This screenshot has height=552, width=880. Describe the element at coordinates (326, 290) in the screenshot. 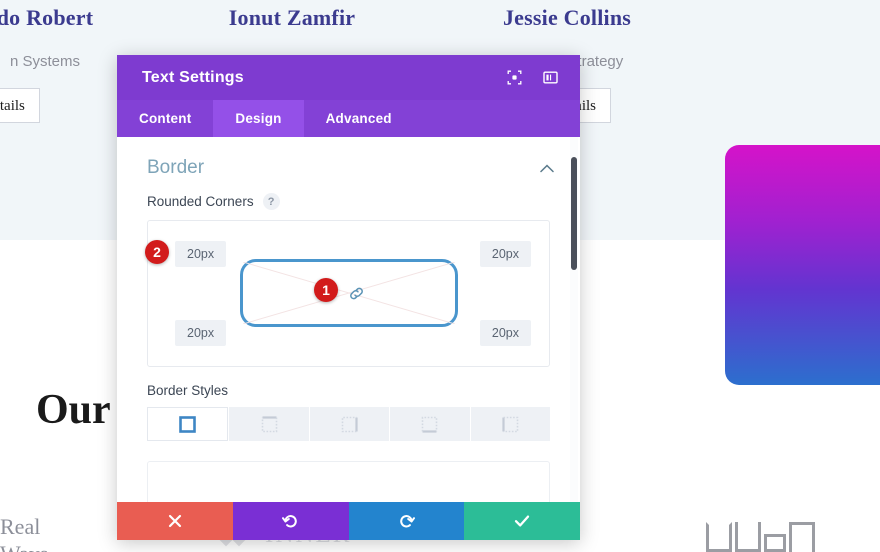

I see `callout-badge-1: 1` at that location.